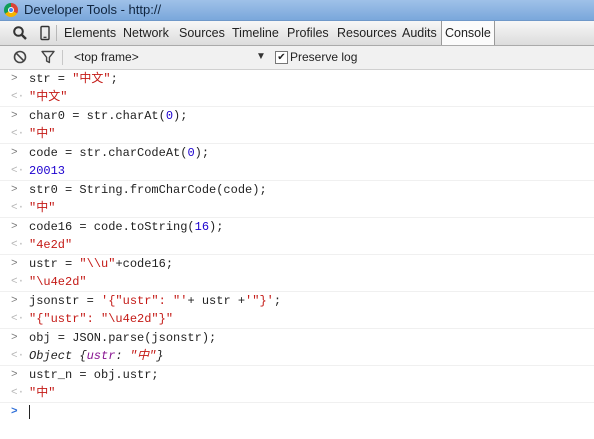 Image resolution: width=594 pixels, height=439 pixels. I want to click on prompt-chevron-icon: >, so click(14, 412).